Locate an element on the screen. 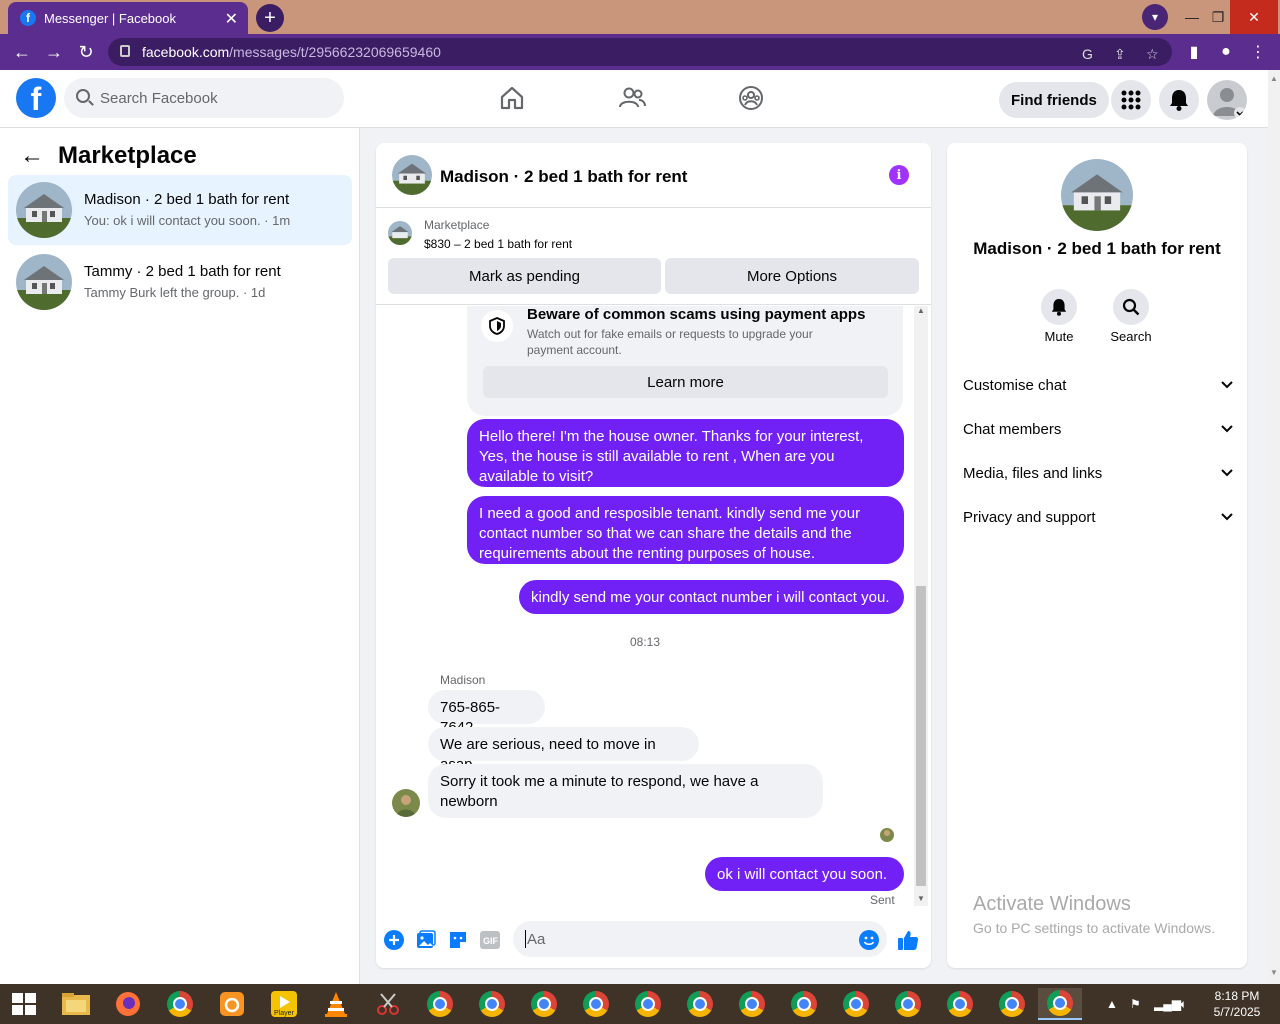  vlc-icon is located at coordinates (336, 1004).